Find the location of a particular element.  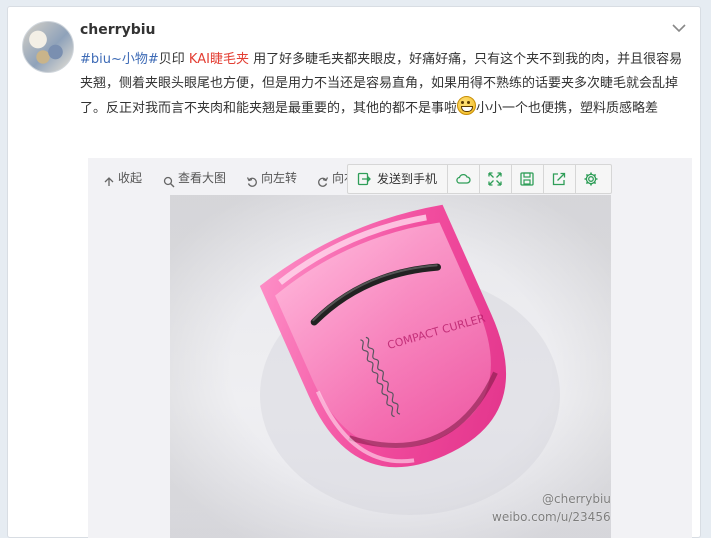

rotate-right-button: 向右转 is located at coordinates (332, 179).